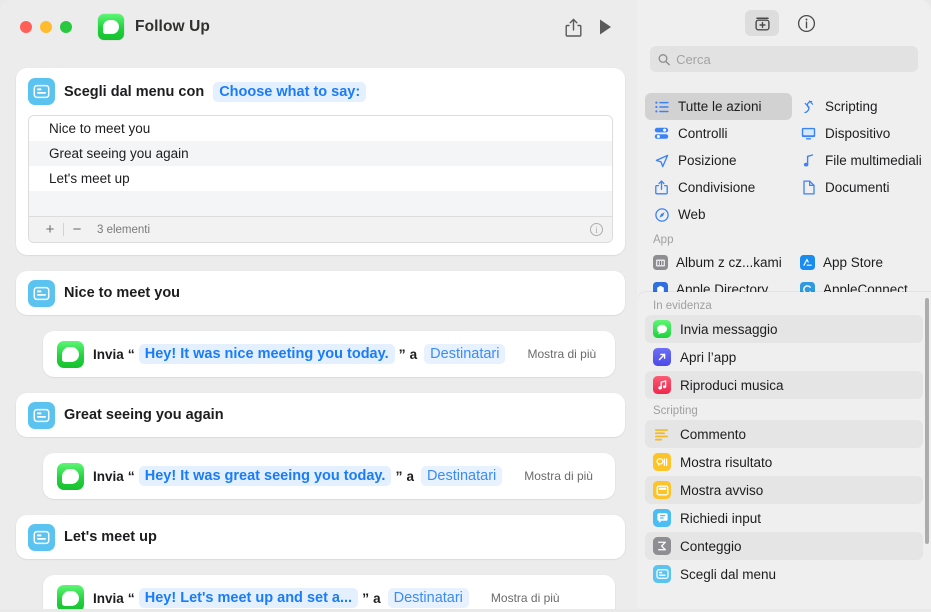 The image size is (931, 612). I want to click on list-bullet-icon, so click(661, 107).